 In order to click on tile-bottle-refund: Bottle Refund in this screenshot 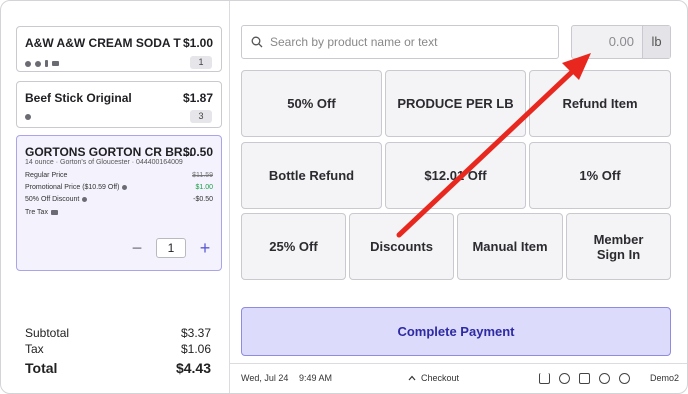, I will do `click(311, 175)`.